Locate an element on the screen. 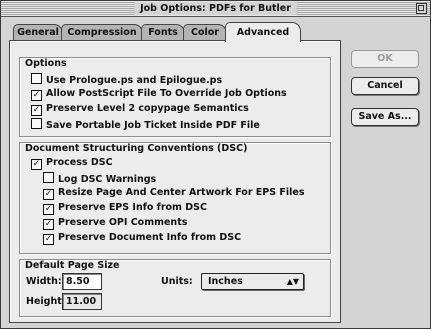  preserve-copypage-checkbox: ✓ Preserve Level 2 copypage Semantics is located at coordinates (140, 109).